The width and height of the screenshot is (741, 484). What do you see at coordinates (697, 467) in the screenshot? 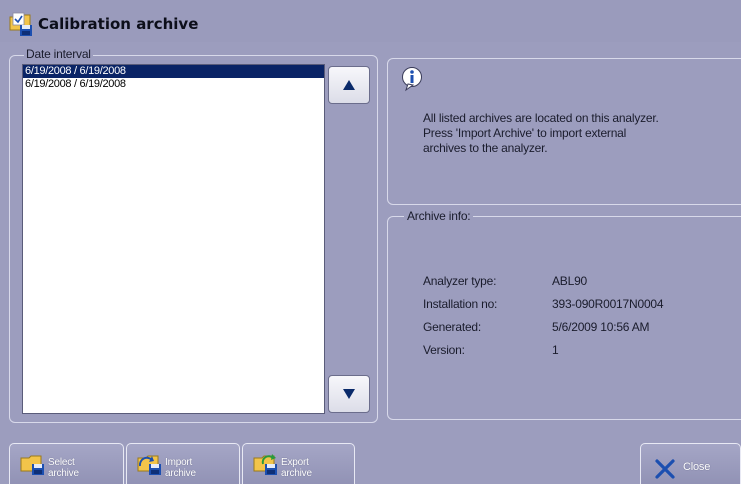
I see `close-label: Close` at bounding box center [697, 467].